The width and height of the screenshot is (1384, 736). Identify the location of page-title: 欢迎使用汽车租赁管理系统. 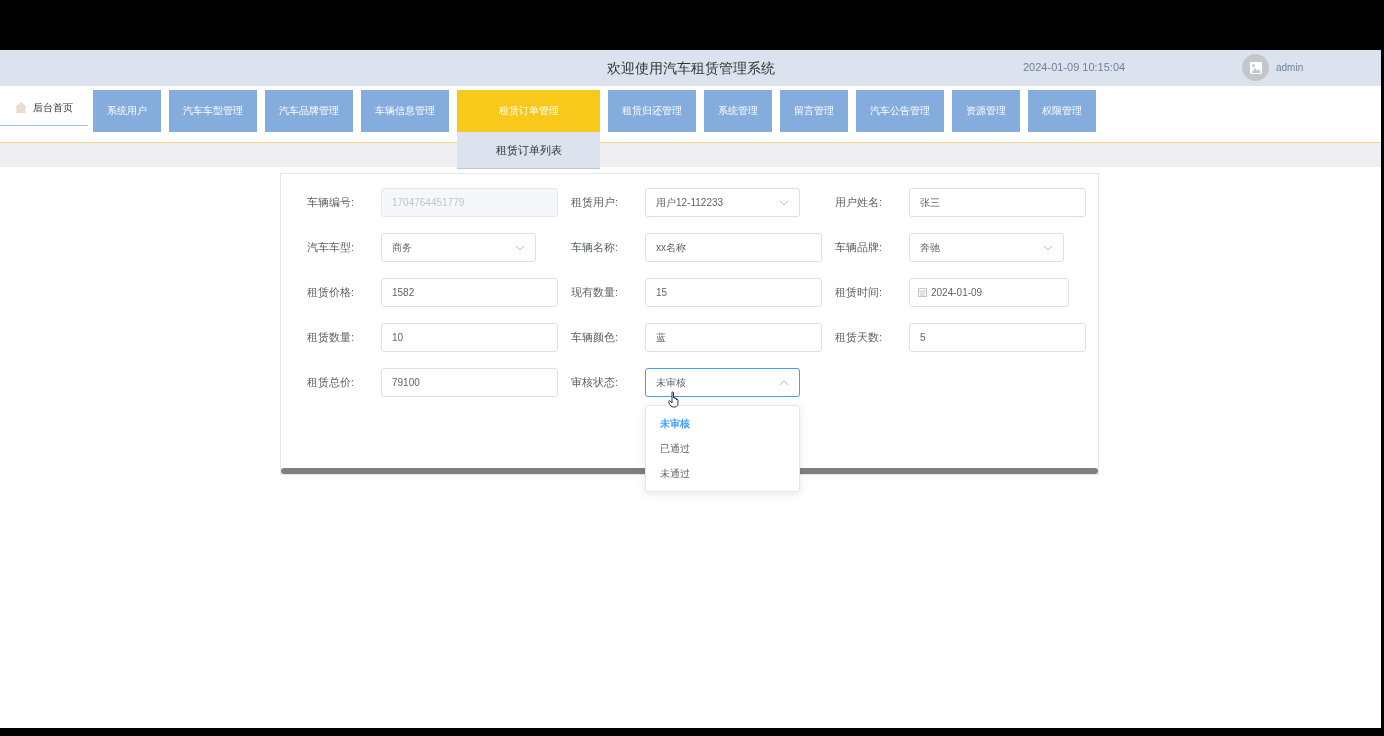
(690, 69).